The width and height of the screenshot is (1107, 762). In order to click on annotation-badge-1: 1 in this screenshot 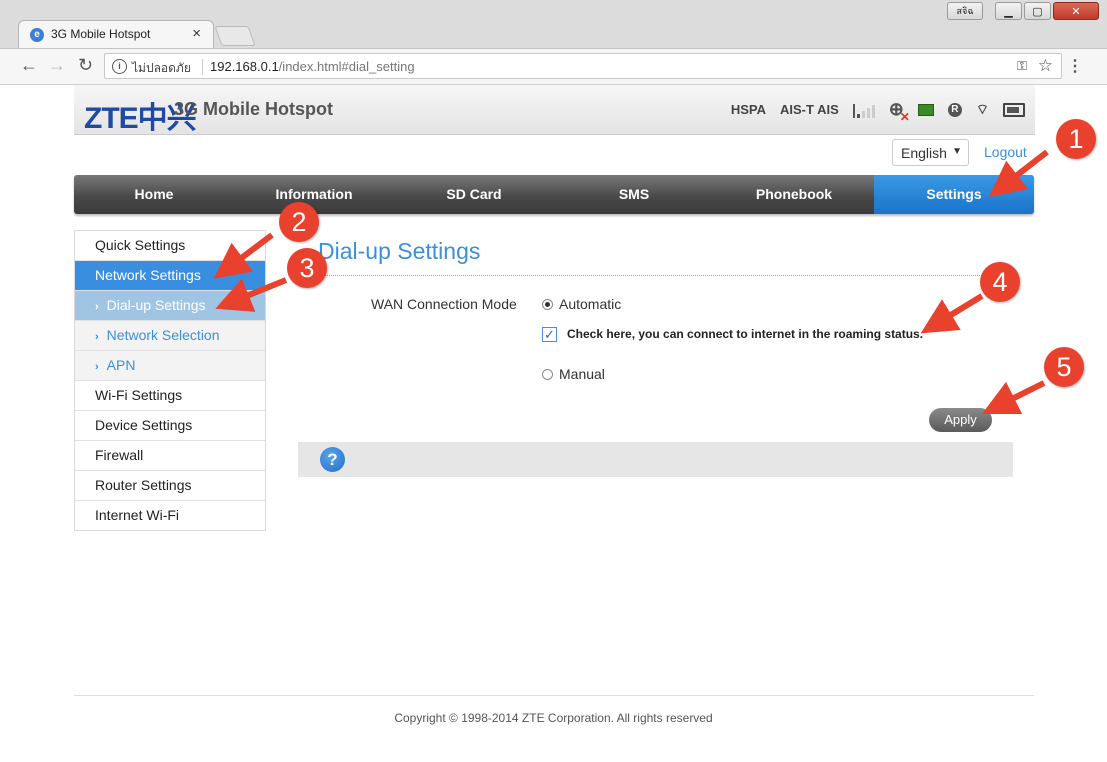, I will do `click(1076, 139)`.